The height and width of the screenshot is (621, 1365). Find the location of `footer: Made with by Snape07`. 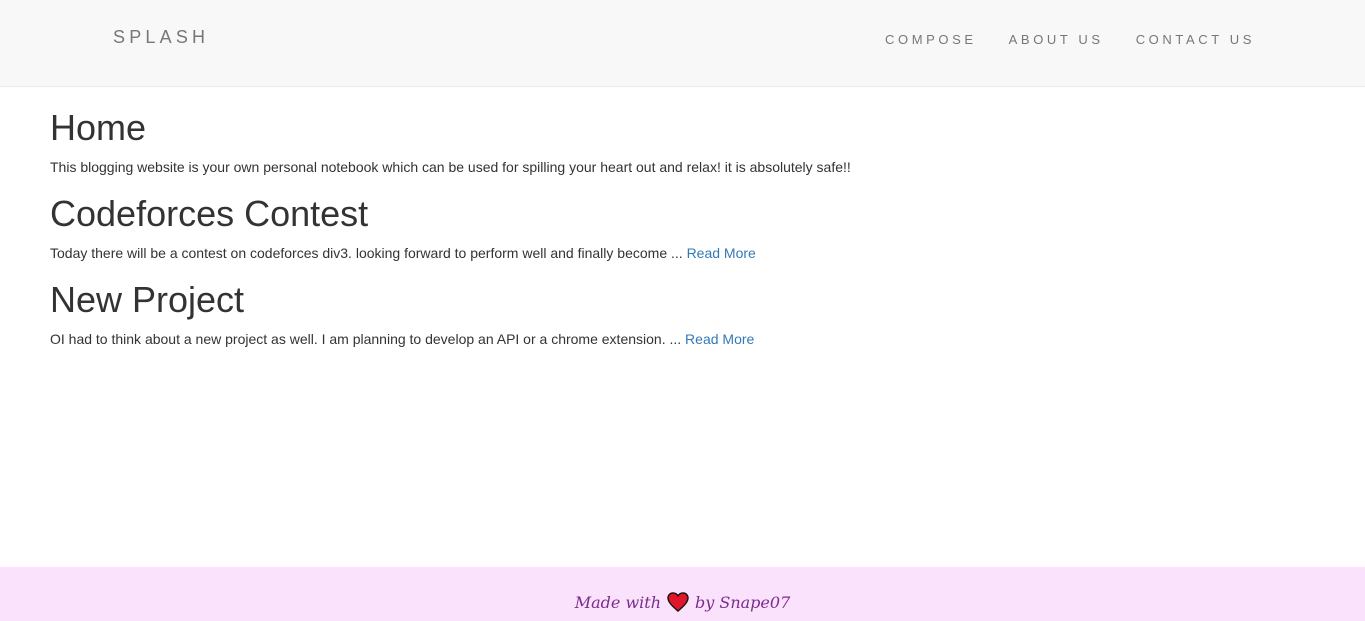

footer: Made with by Snape07 is located at coordinates (682, 594).